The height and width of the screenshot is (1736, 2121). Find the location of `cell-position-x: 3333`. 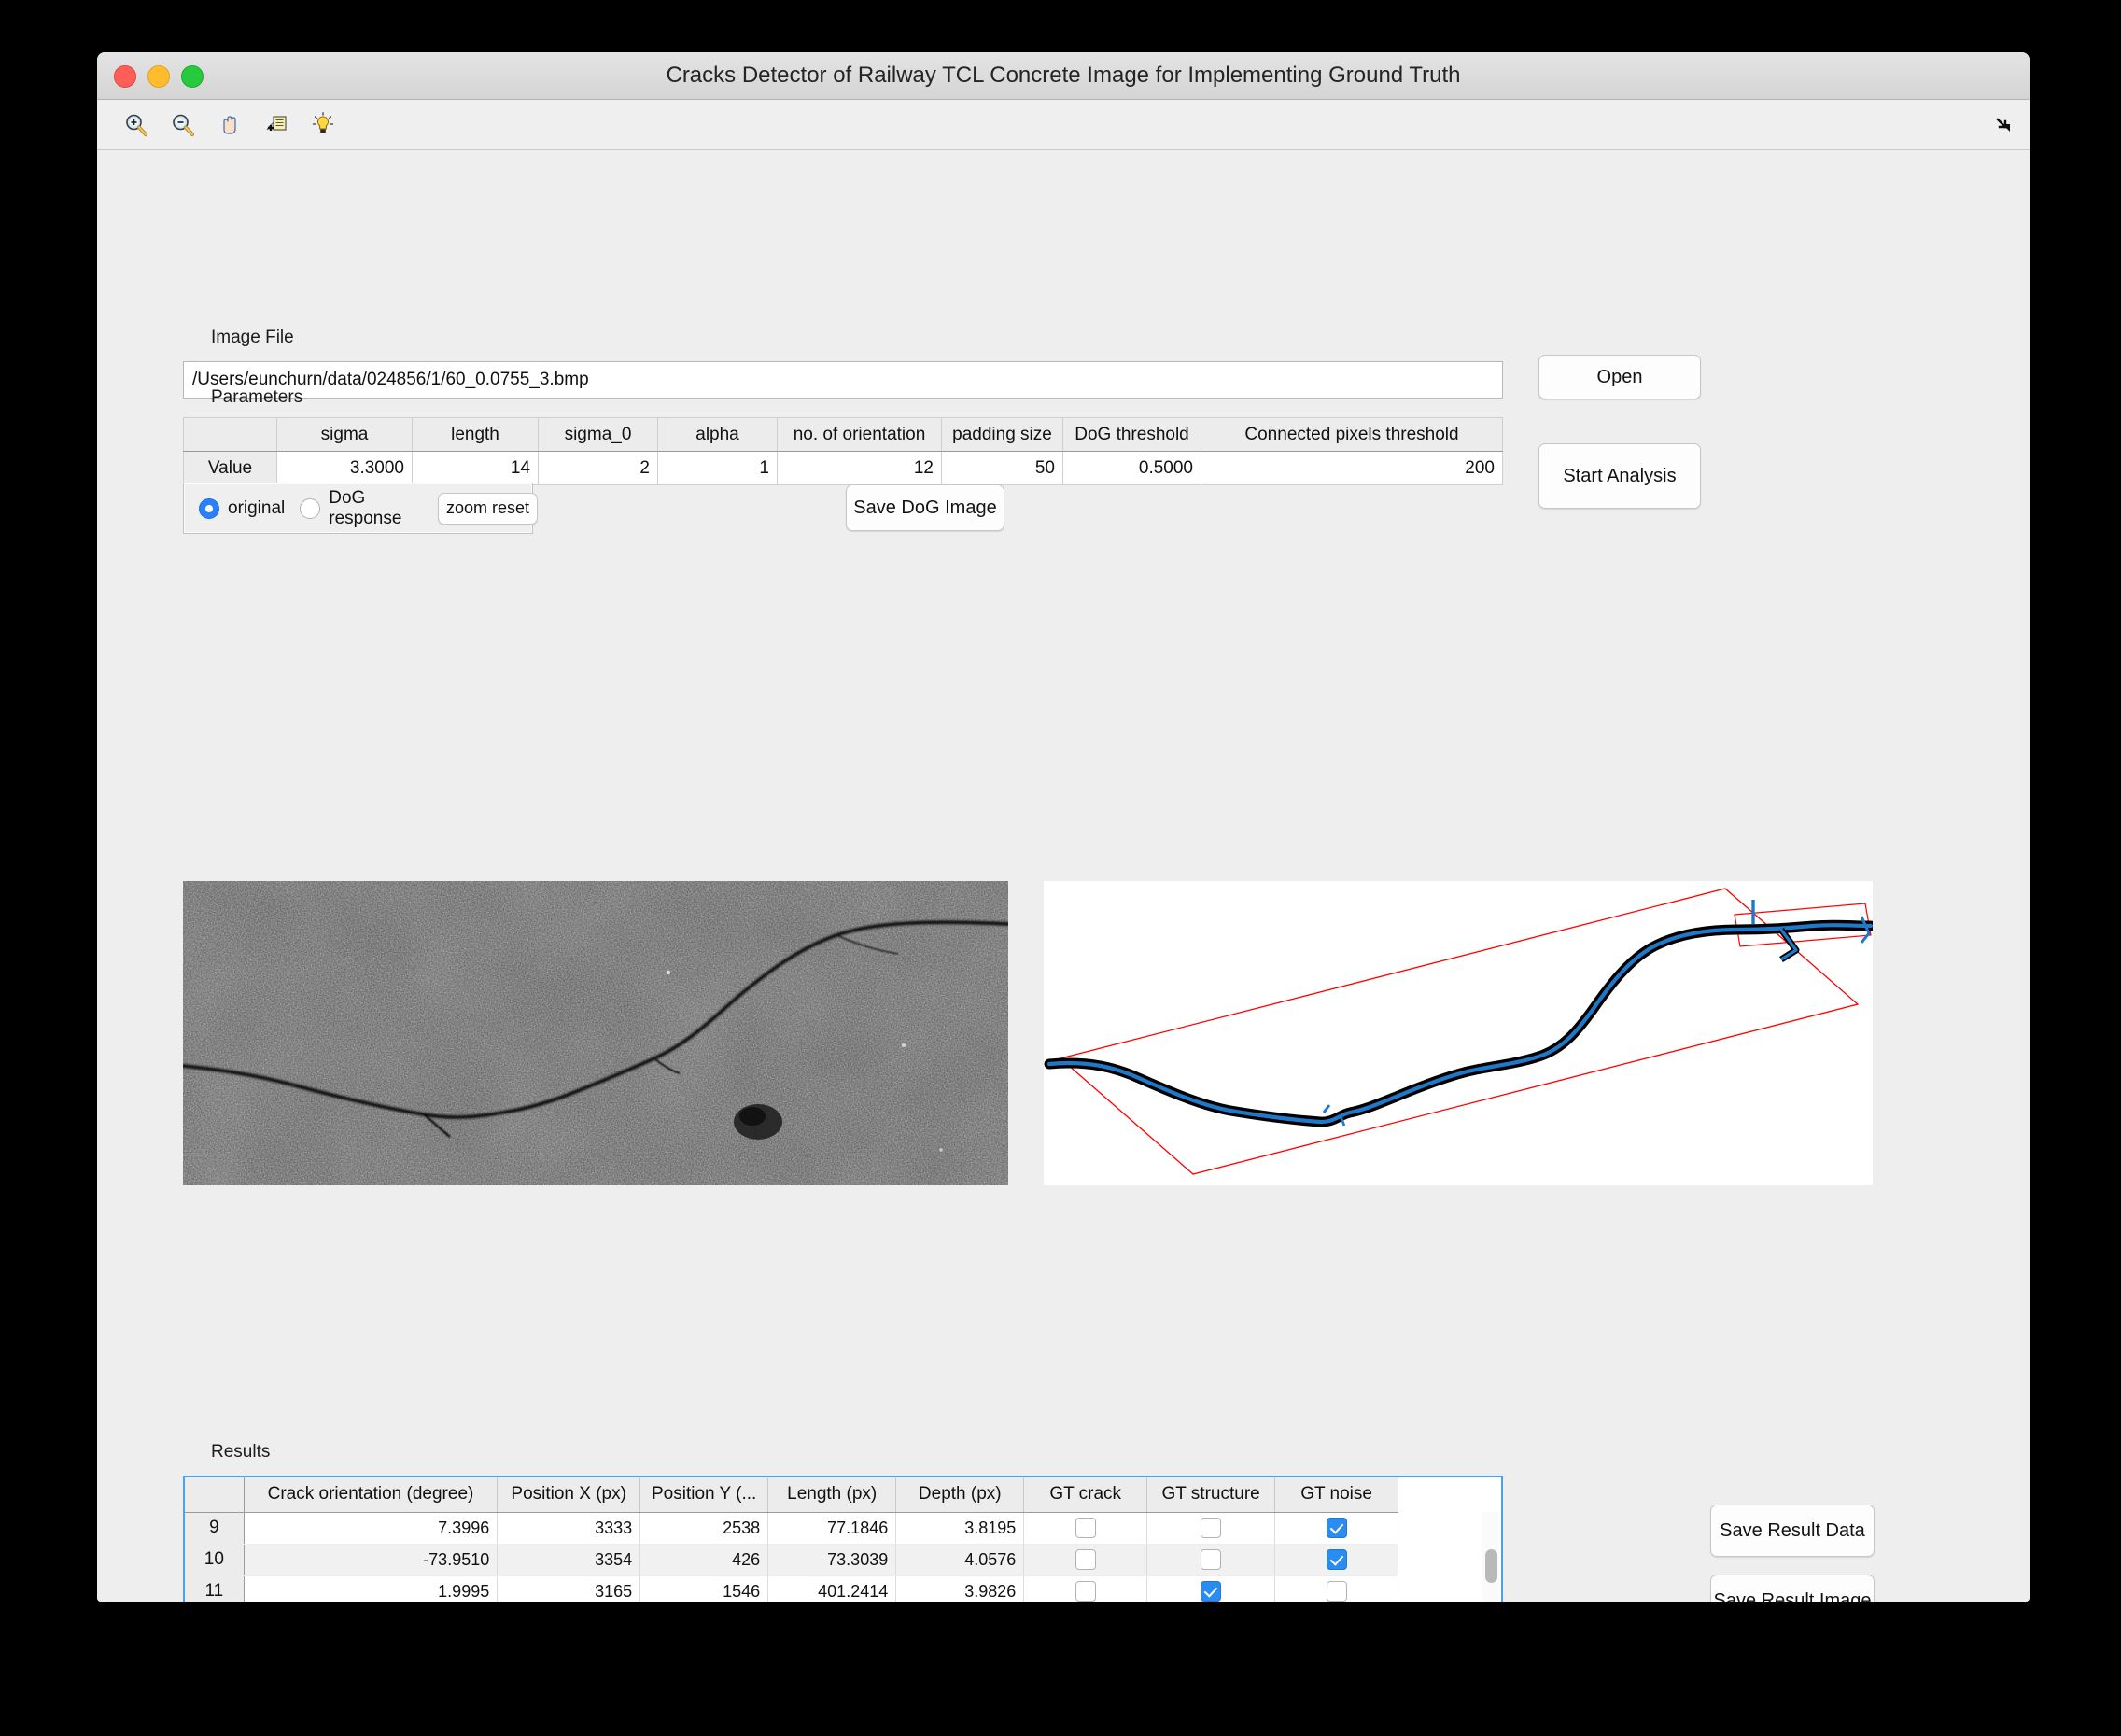

cell-position-x: 3333 is located at coordinates (569, 1528).